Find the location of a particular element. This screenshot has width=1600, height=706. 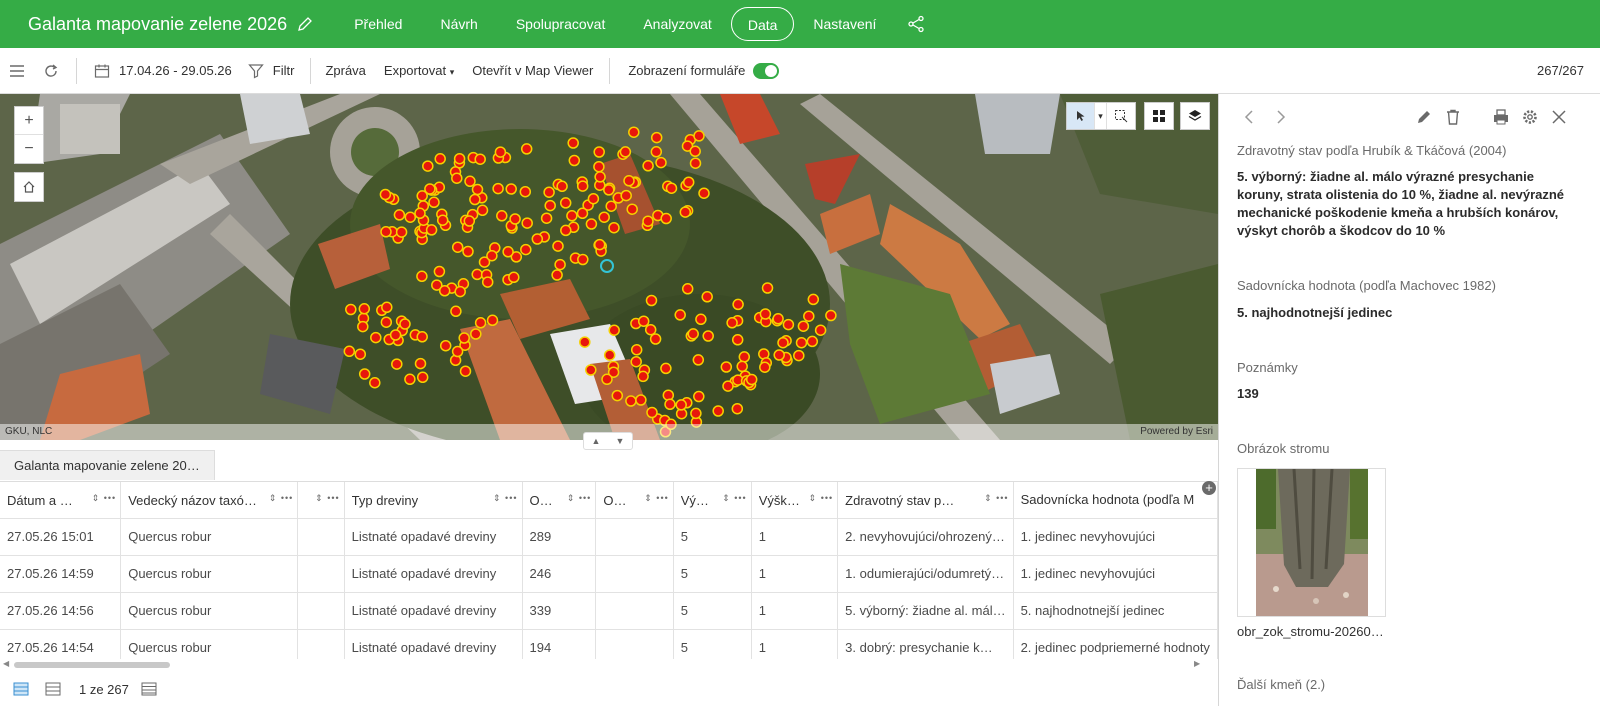

scrollbar-thumb is located at coordinates (92, 665).